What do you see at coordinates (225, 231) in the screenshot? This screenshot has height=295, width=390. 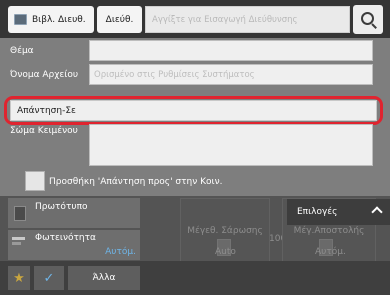 I see `scan-size-label: Μέγεθ. Σάρωσης` at bounding box center [225, 231].